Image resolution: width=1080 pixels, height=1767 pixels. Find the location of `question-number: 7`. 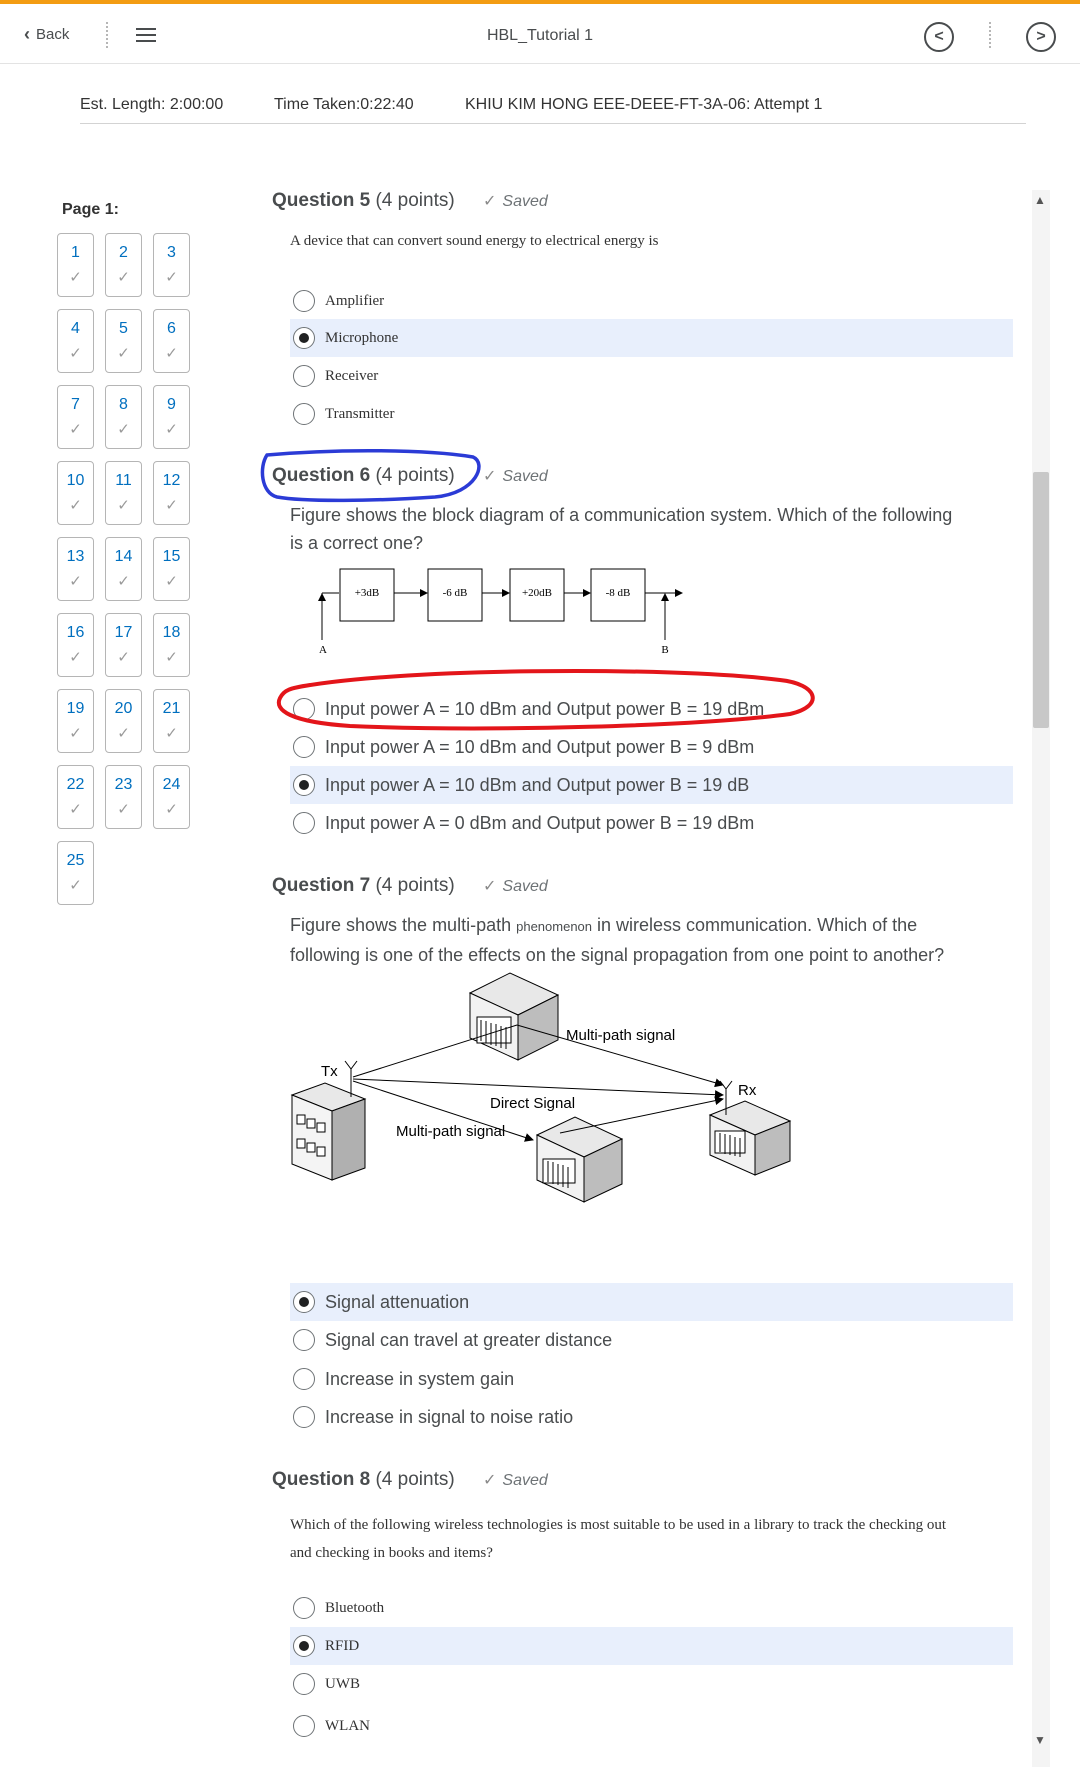

question-number: 7 is located at coordinates (75, 404).